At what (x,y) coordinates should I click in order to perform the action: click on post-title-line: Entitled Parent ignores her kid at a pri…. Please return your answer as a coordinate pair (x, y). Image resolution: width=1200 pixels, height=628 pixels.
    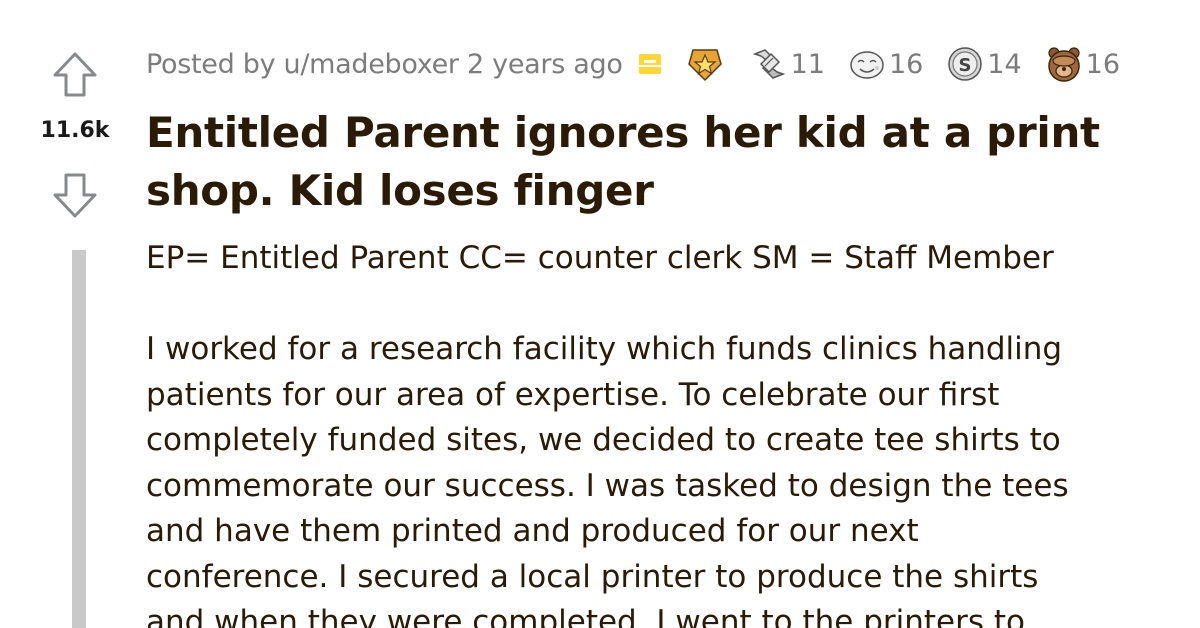
    Looking at the image, I should click on (623, 132).